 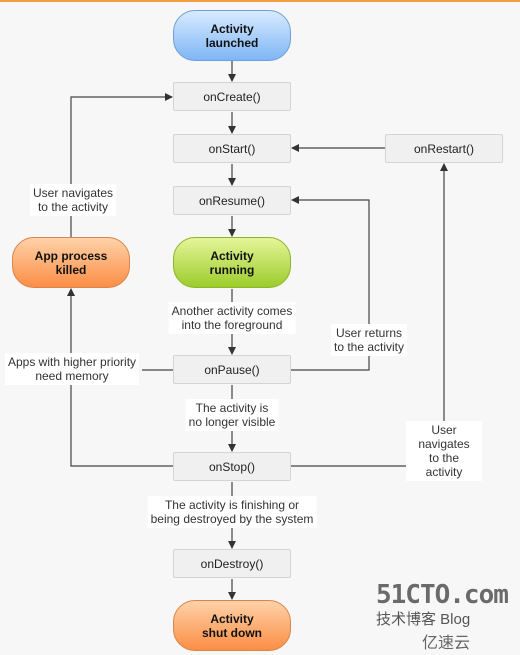 What do you see at coordinates (232, 369) in the screenshot?
I see `on-pause-node: onPause()` at bounding box center [232, 369].